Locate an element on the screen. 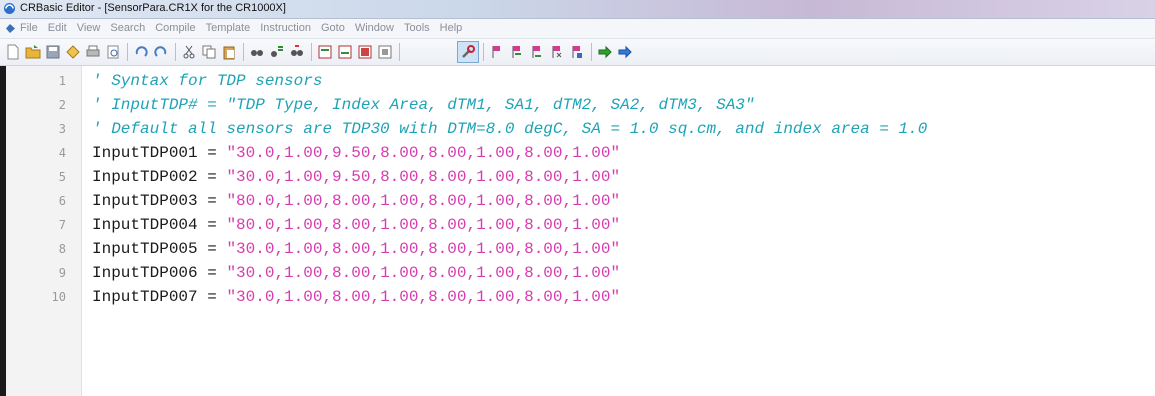 This screenshot has width=1155, height=396. save-icon is located at coordinates (53, 52).